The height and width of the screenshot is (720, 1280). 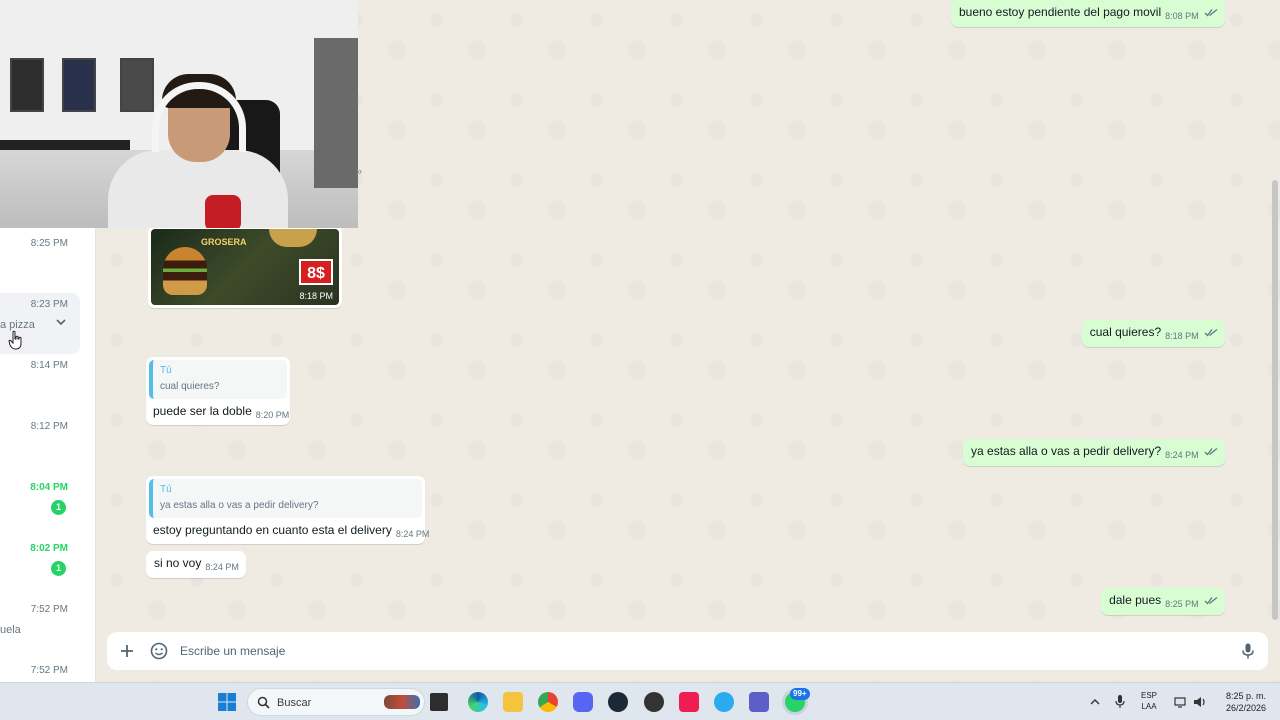 What do you see at coordinates (294, 703) in the screenshot?
I see `search-placeholder: Buscar` at bounding box center [294, 703].